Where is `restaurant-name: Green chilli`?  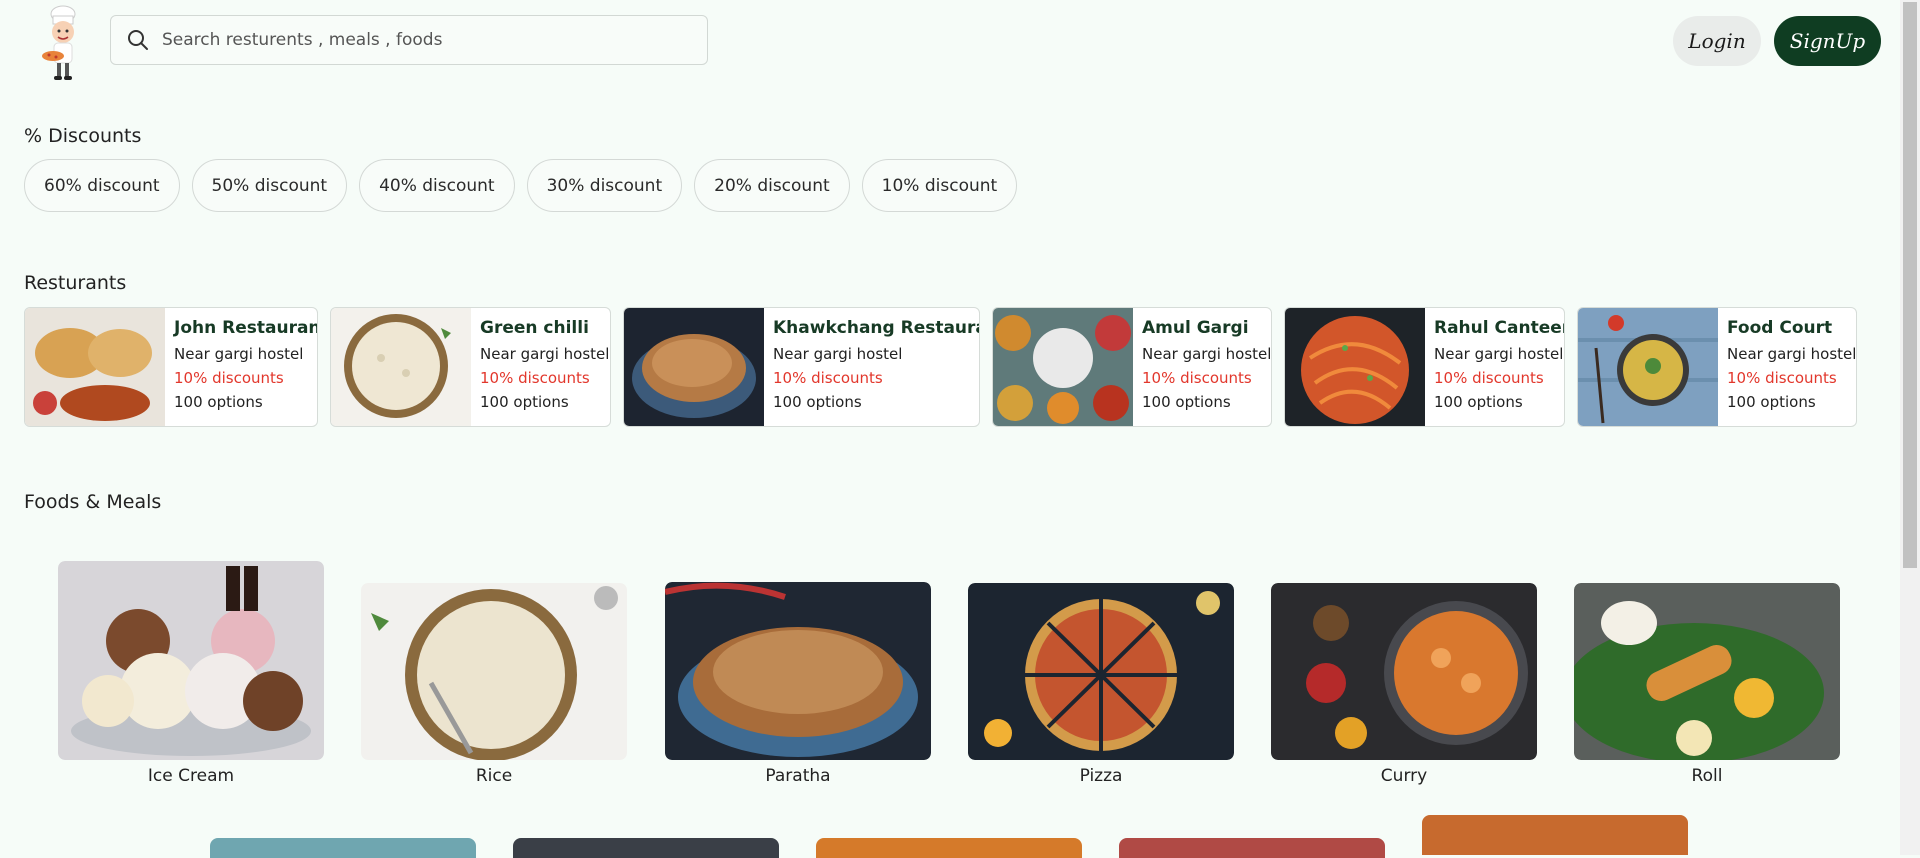 restaurant-name: Green chilli is located at coordinates (534, 328).